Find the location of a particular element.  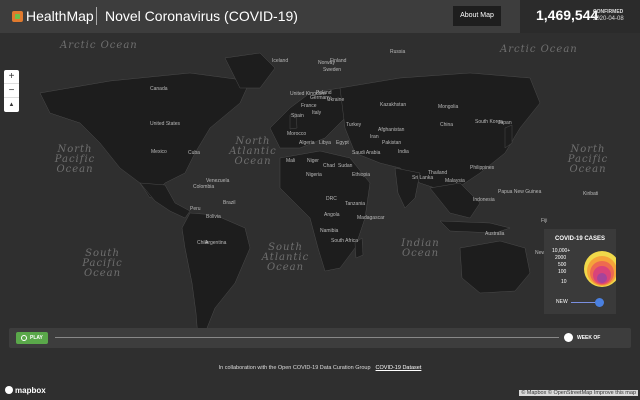

mapbox-logo: mapbox is located at coordinates (25, 390).